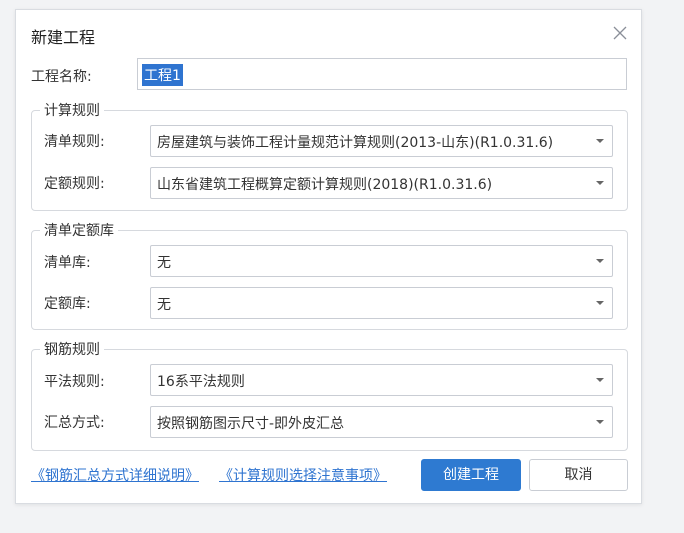 This screenshot has height=533, width=684. I want to click on summary-select: 按照钢筋图示尺寸-即外皮汇总, so click(381, 422).